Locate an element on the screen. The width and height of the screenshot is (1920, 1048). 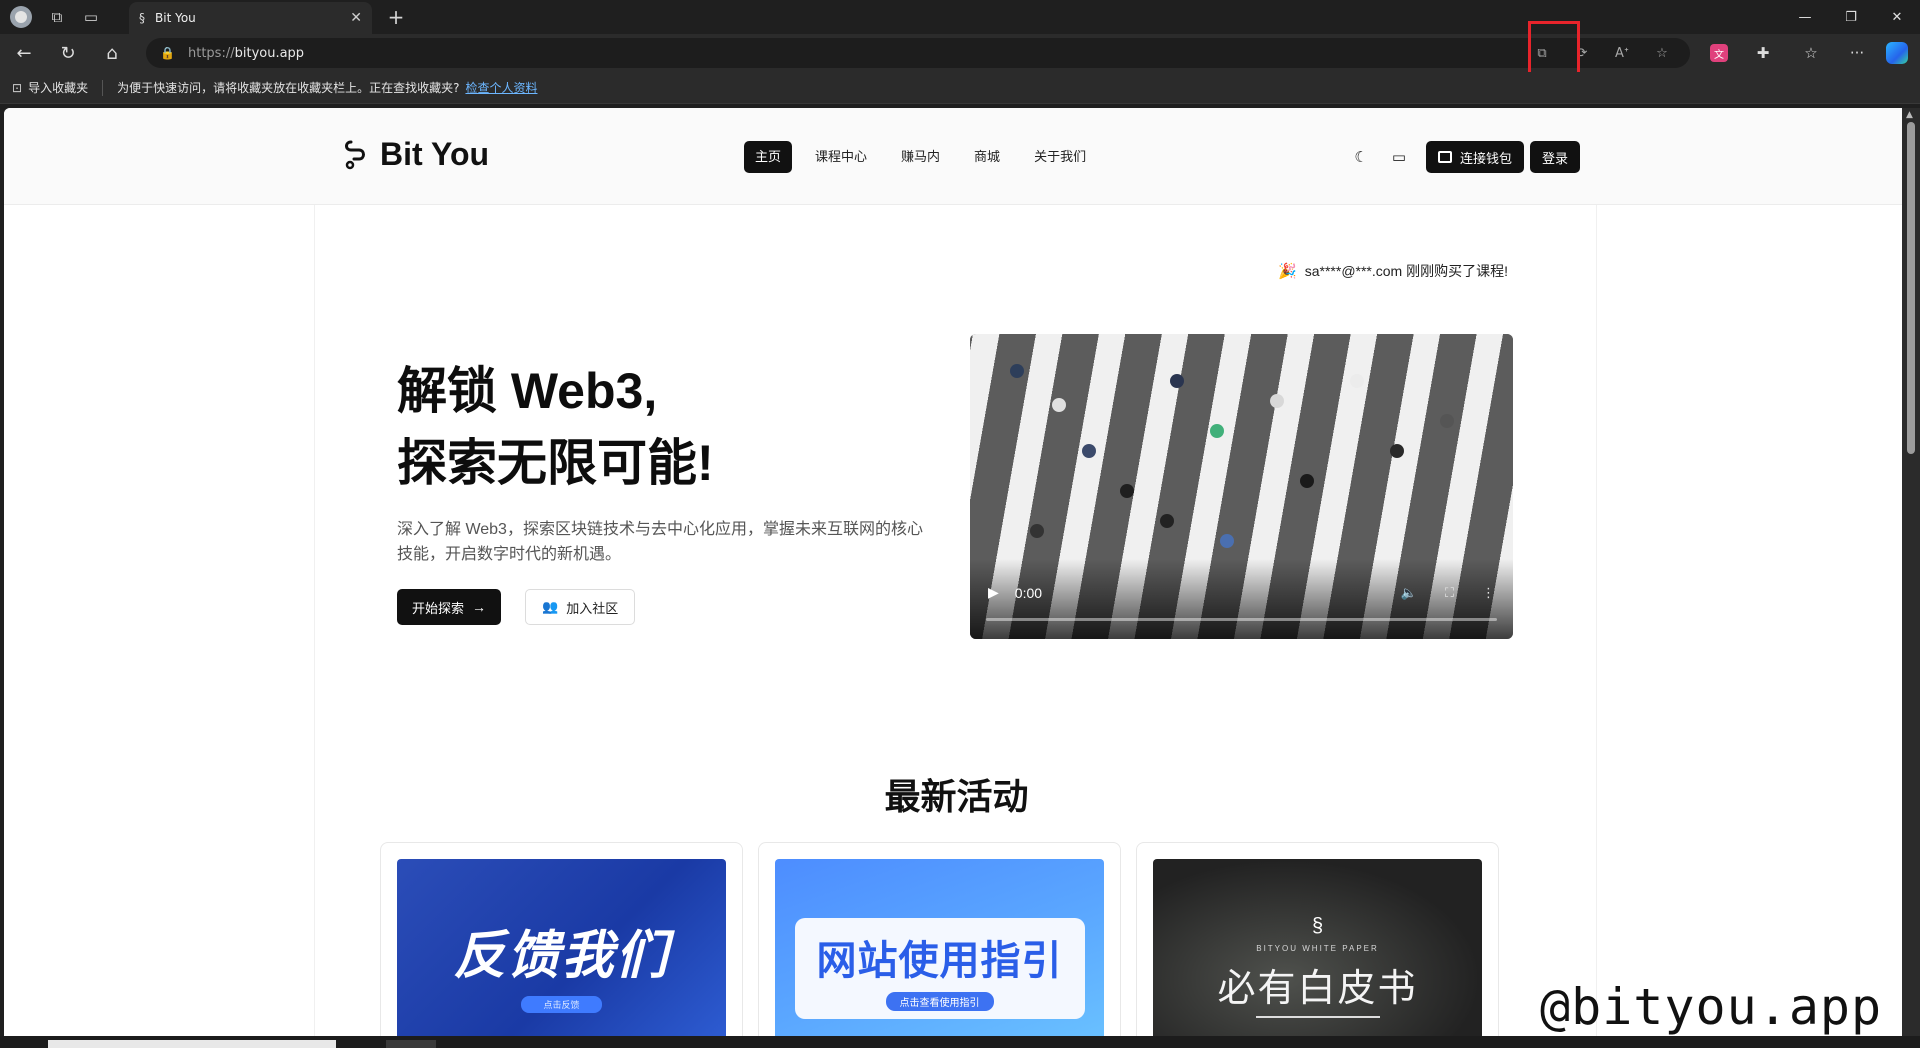
video-progress-bar is located at coordinates (1241, 619).